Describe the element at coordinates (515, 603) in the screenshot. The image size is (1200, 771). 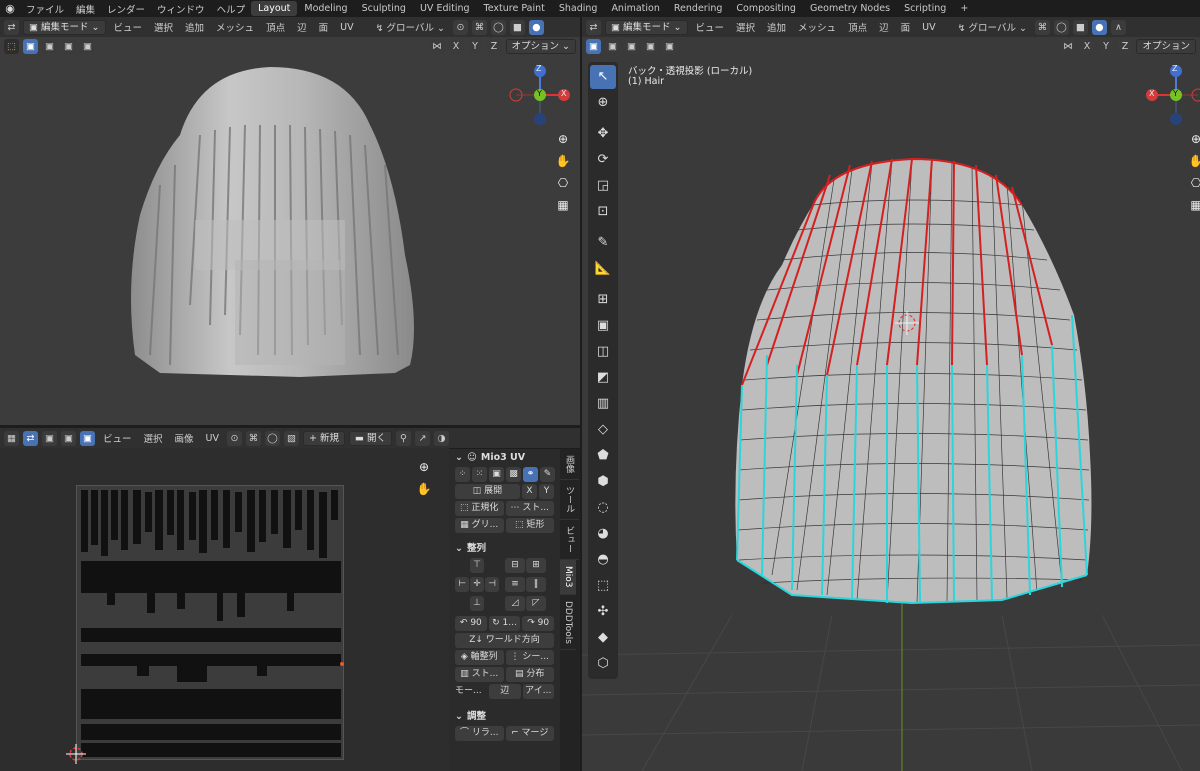
I see `skew-l-icon: ◿` at that location.